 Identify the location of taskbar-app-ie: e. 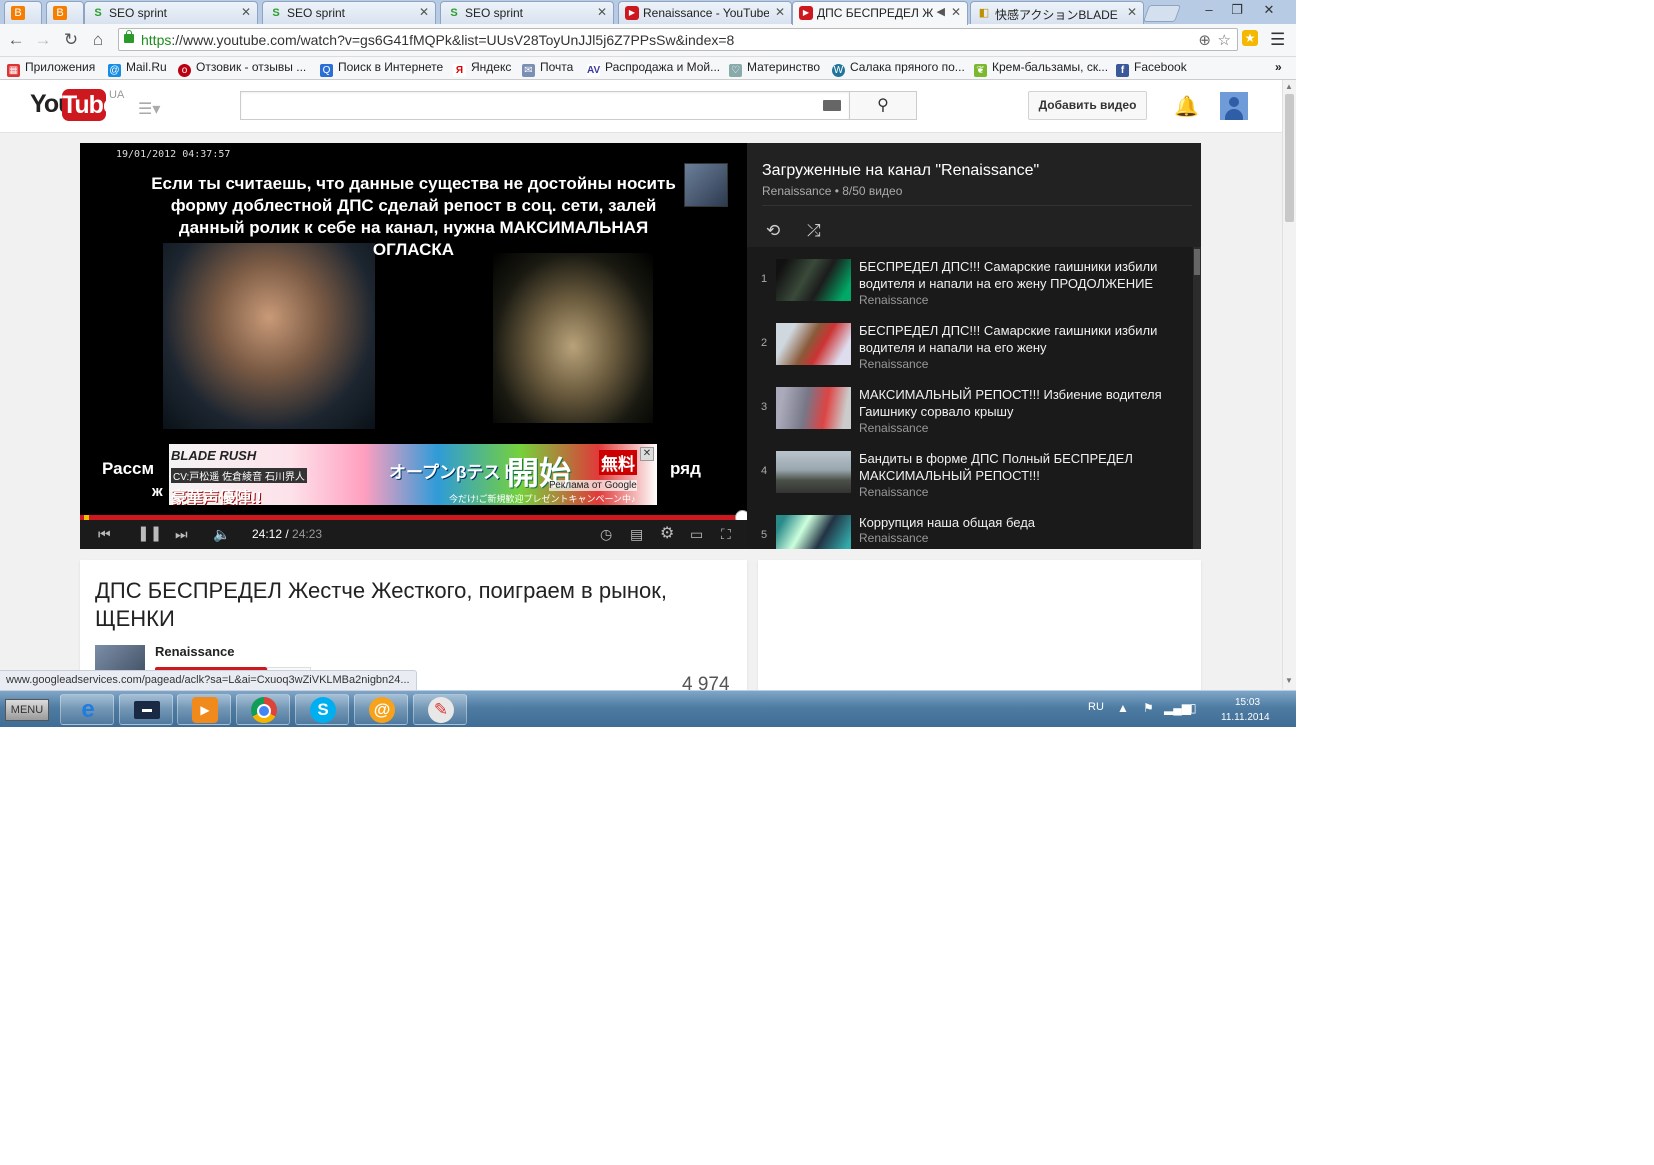
(87, 709).